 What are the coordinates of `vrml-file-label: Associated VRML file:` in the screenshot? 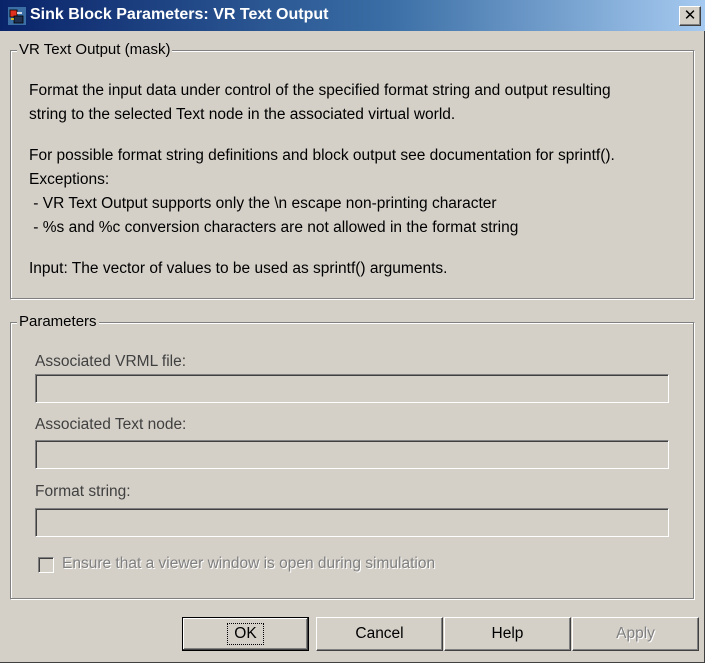 It's located at (111, 361).